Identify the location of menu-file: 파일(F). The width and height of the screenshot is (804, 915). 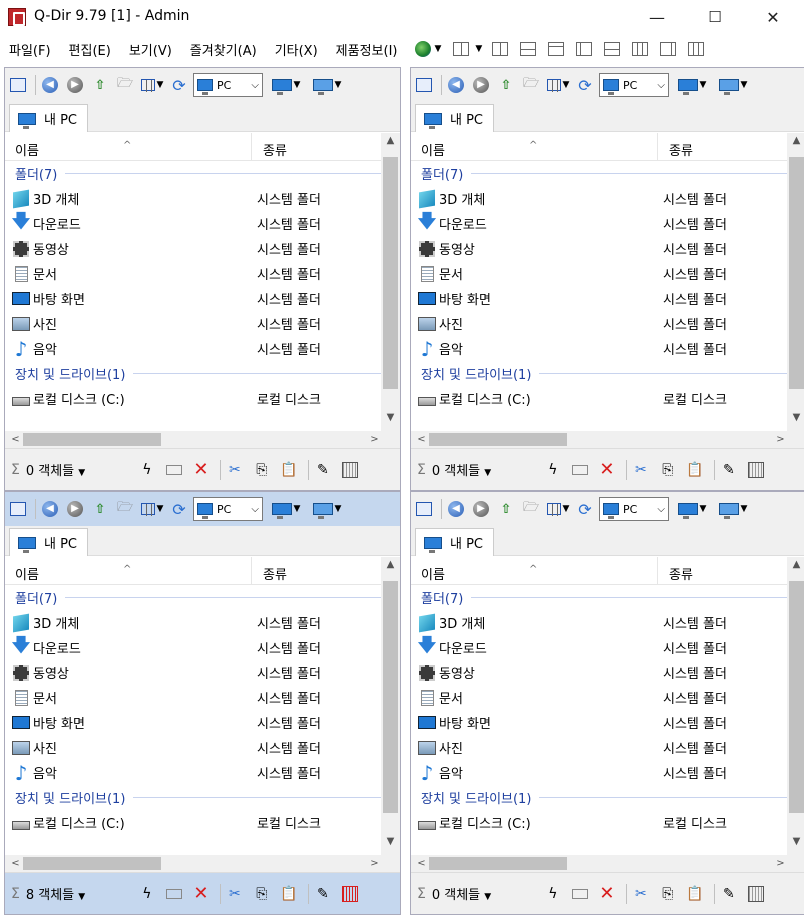
(30, 49).